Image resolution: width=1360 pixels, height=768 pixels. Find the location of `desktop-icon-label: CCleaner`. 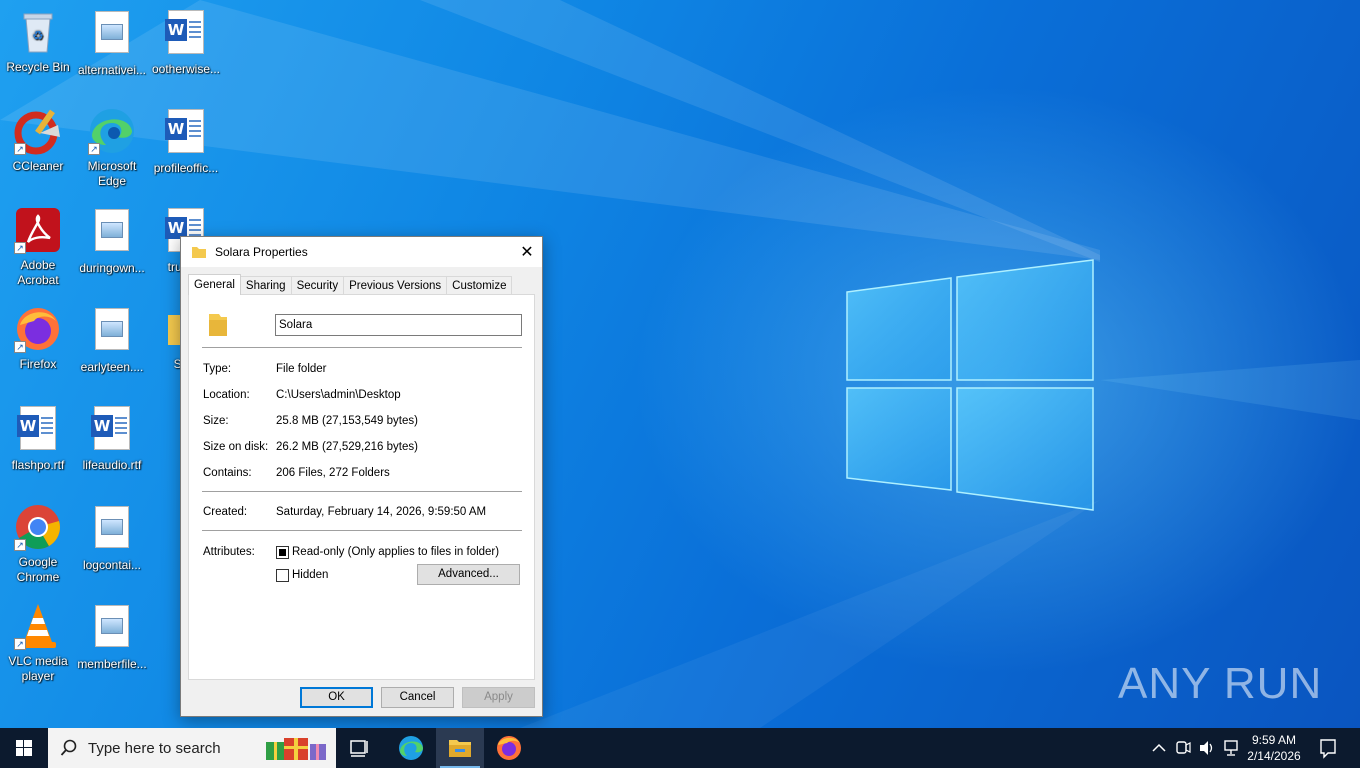

desktop-icon-label: CCleaner is located at coordinates (38, 166).